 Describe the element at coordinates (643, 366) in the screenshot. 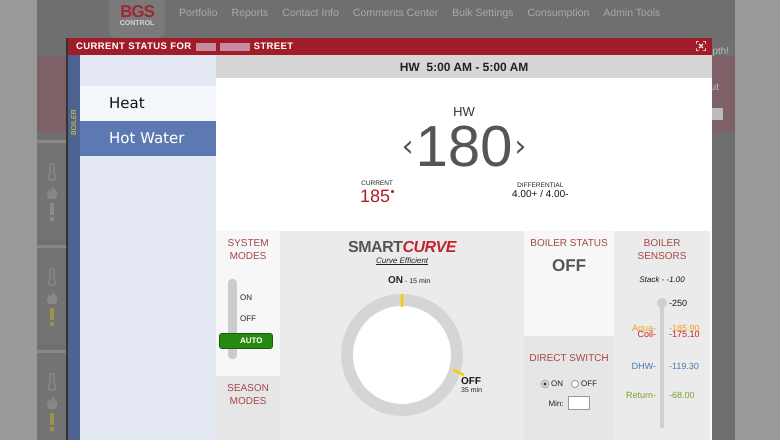

I see `sensor-name: DHW-` at that location.